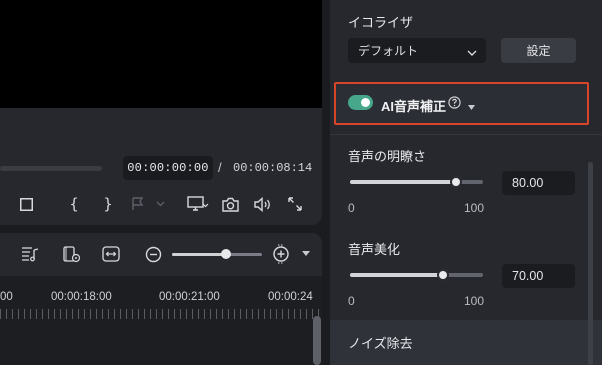 The height and width of the screenshot is (365, 602). Describe the element at coordinates (380, 343) in the screenshot. I see `noise-removal-label: ノイズ除去` at that location.